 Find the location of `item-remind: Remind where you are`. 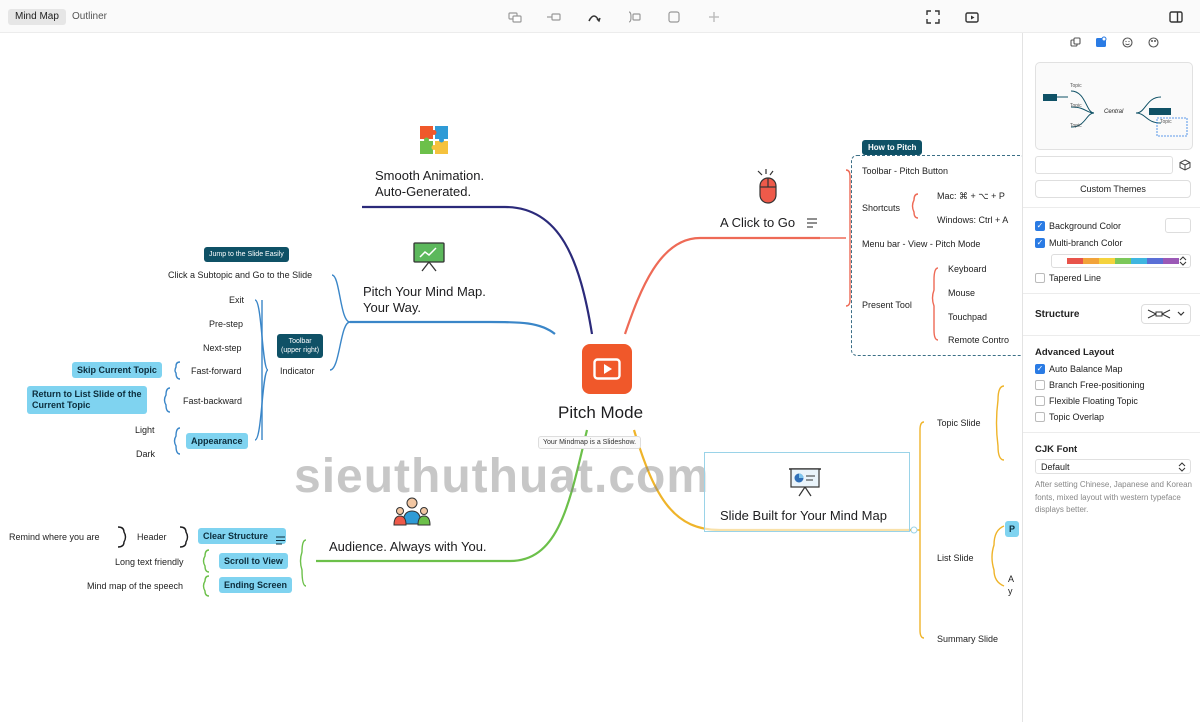

item-remind: Remind where you are is located at coordinates (54, 537).